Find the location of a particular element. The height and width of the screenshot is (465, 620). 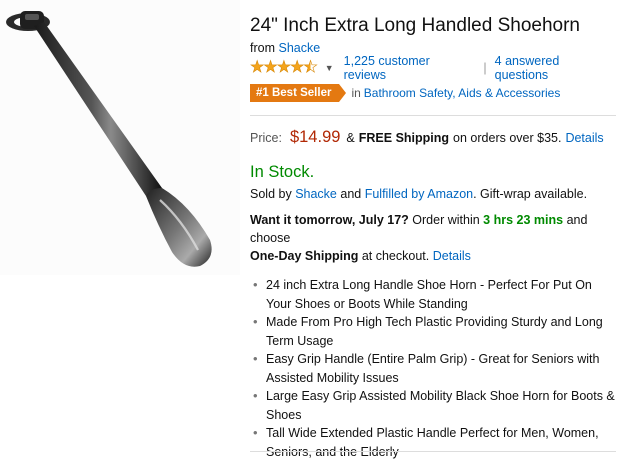

at-checkout-label: at checkout. is located at coordinates (395, 256).